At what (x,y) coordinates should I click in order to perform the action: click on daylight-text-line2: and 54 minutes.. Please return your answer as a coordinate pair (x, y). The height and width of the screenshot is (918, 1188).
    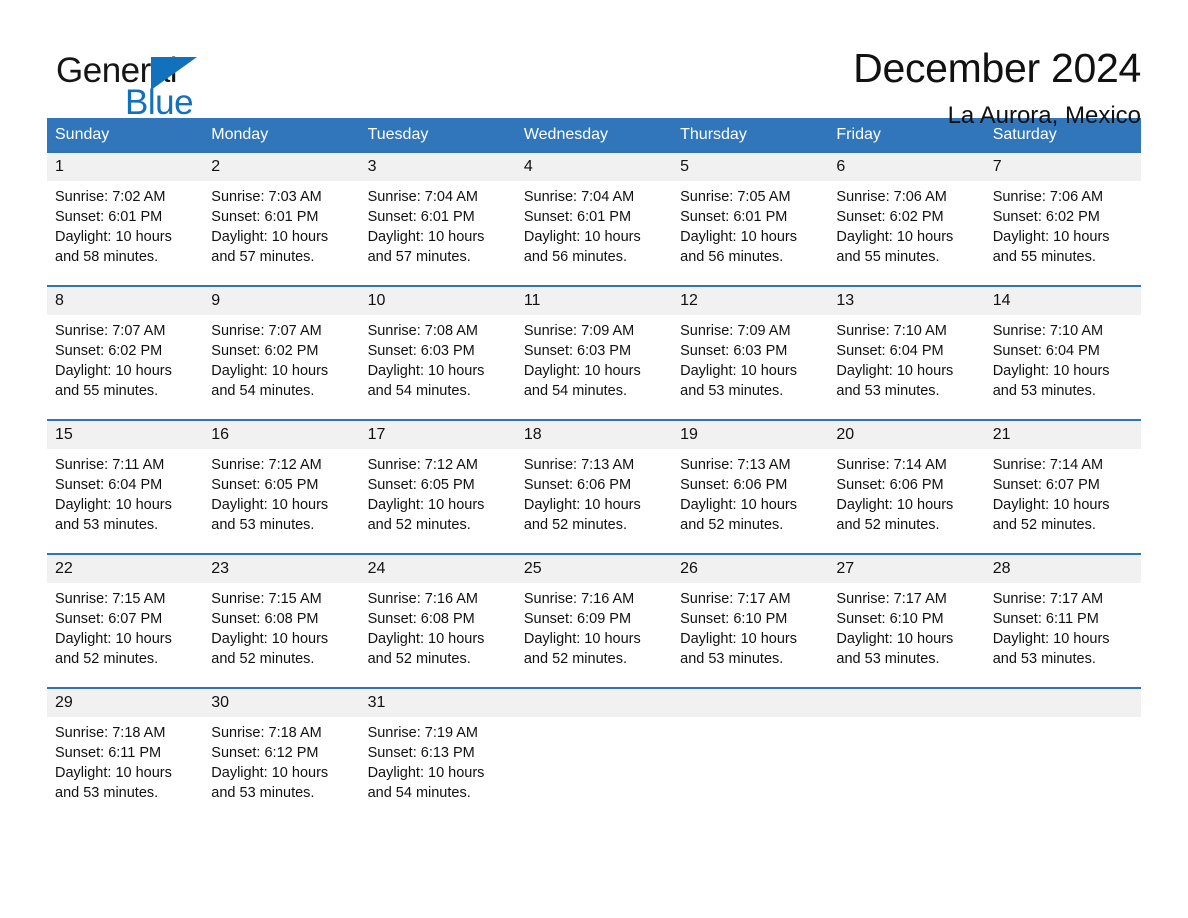
    Looking at the image, I should click on (419, 793).